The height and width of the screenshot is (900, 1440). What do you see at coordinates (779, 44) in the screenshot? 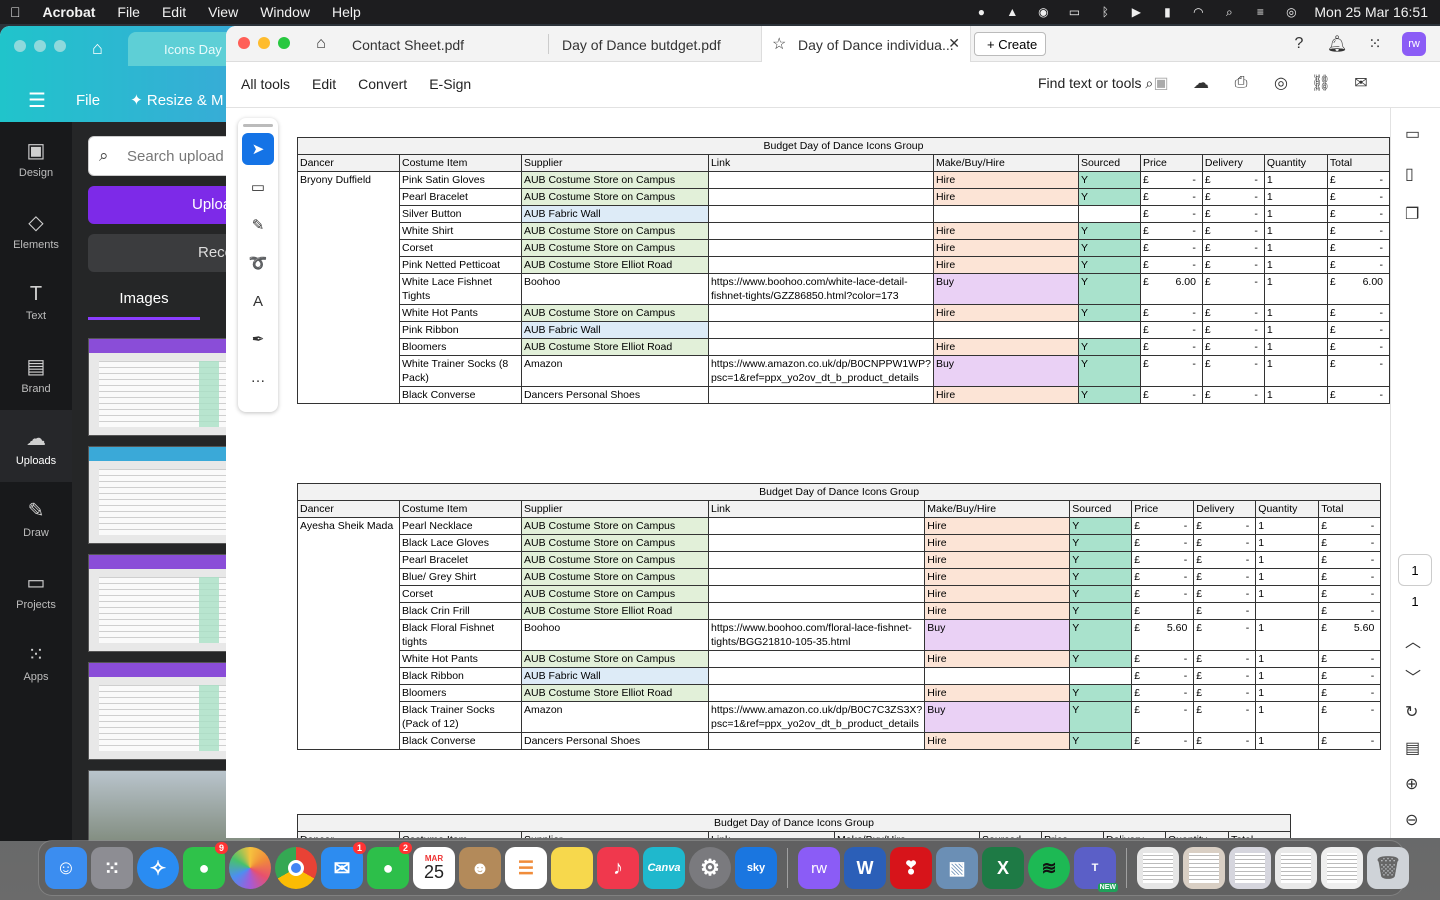
I see `star-icon: ☆` at bounding box center [779, 44].